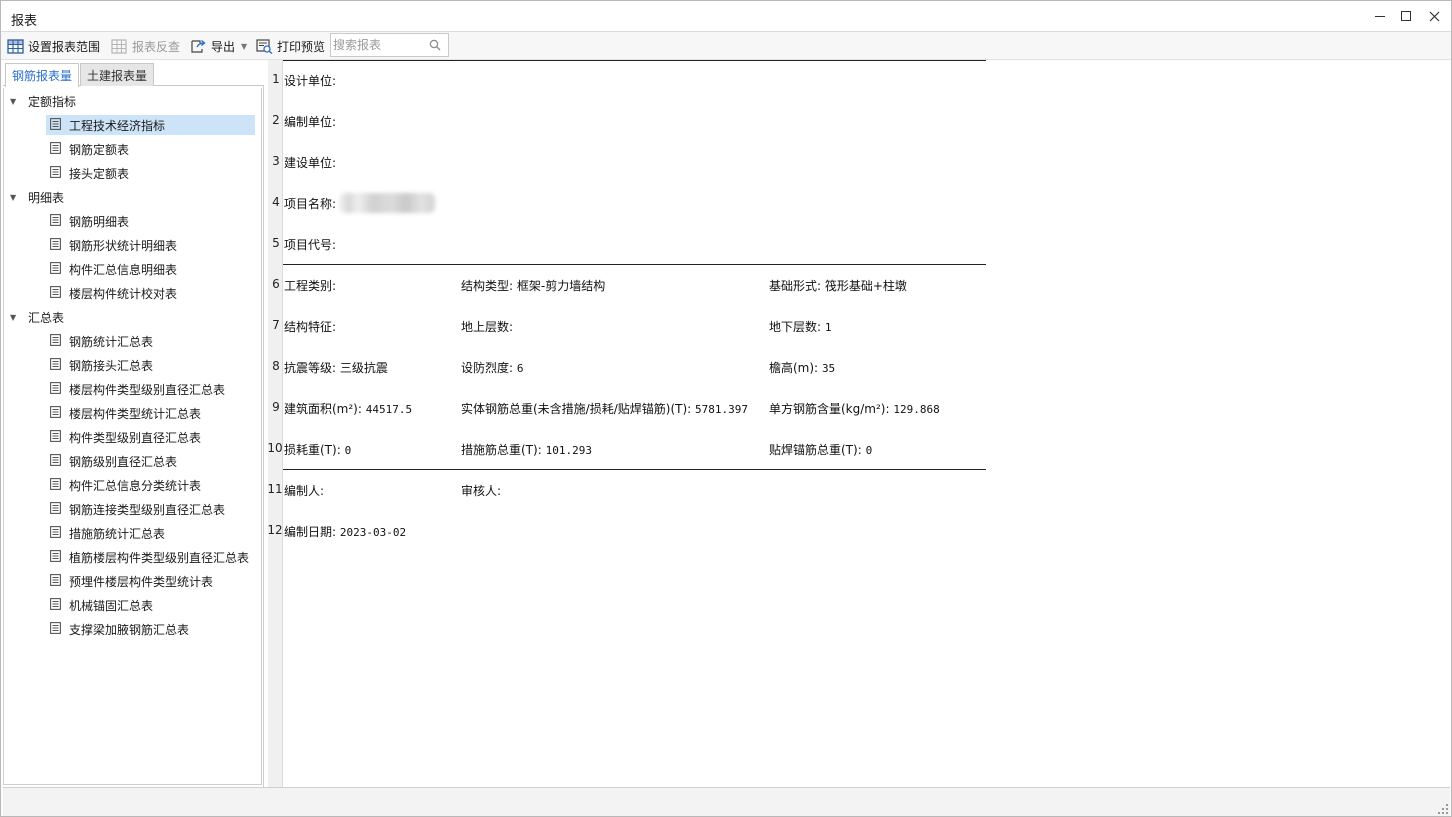 The width and height of the screenshot is (1452, 817). What do you see at coordinates (1443, 809) in the screenshot?
I see `resize-grip-icon` at bounding box center [1443, 809].